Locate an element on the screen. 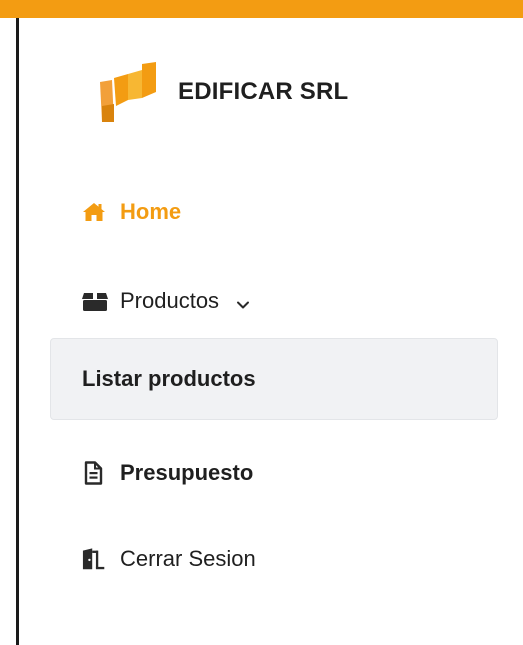 This screenshot has height=645, width=523. chevron-down-icon is located at coordinates (243, 301).